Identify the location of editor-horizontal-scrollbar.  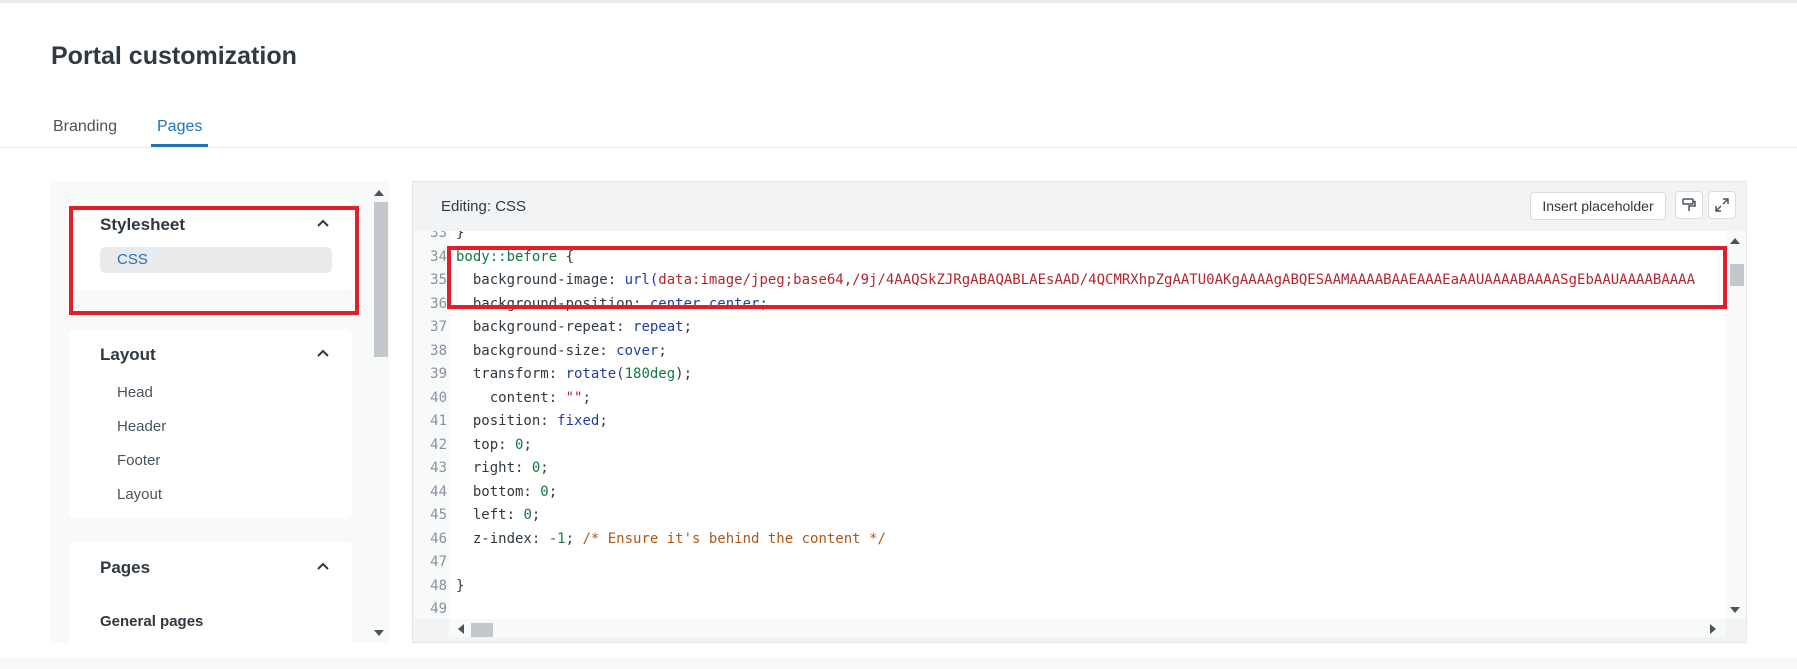
(1087, 628).